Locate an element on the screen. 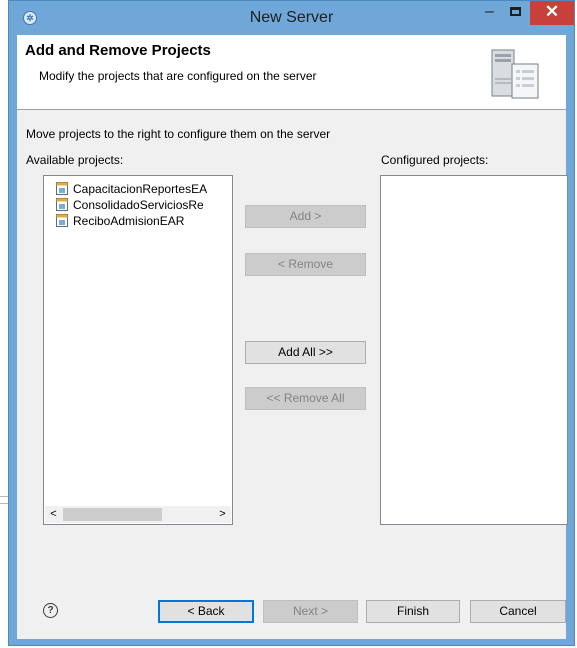 The image size is (577, 648). help-icon: ? is located at coordinates (50, 610).